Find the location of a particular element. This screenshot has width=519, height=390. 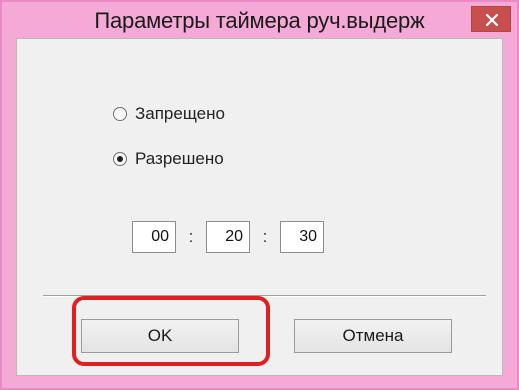

hours-field: 00 is located at coordinates (154, 237).